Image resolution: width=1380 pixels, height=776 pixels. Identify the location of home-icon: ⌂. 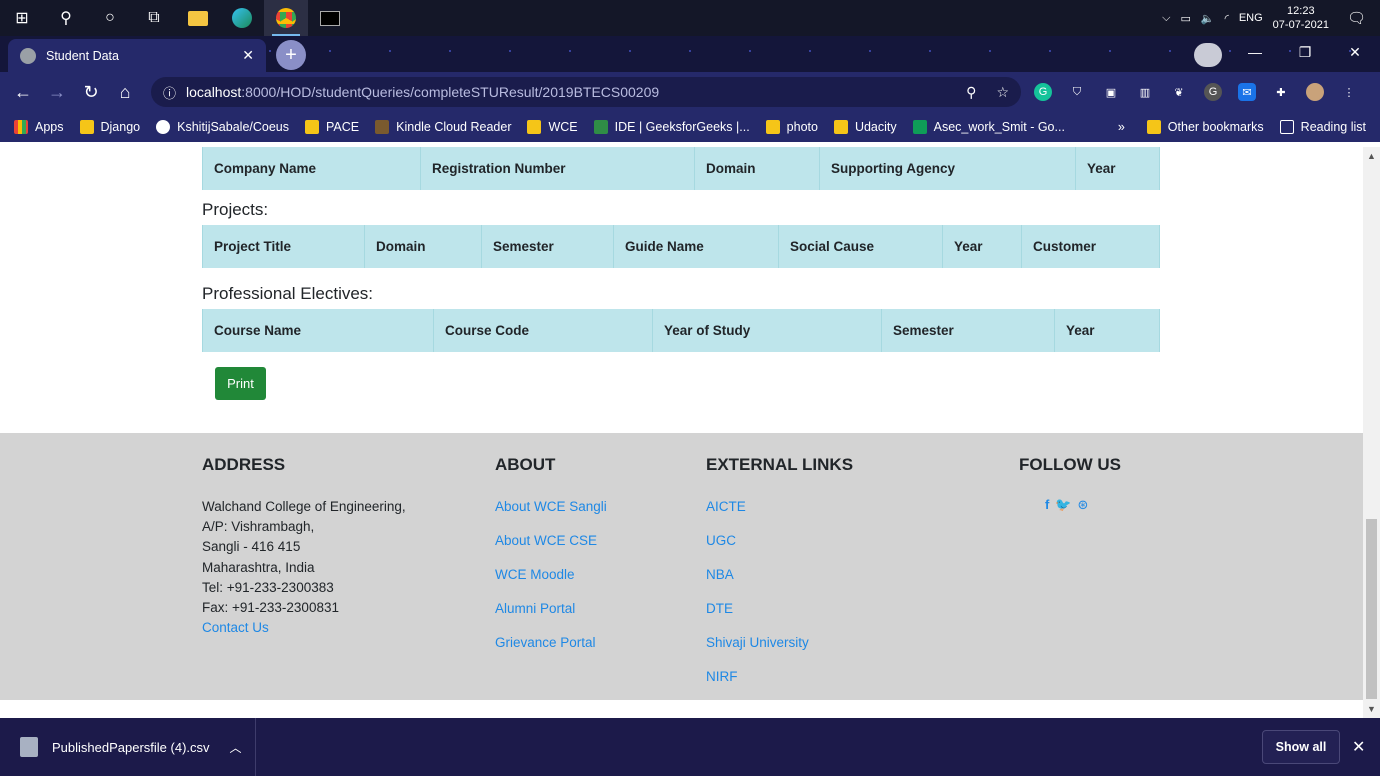
(125, 92).